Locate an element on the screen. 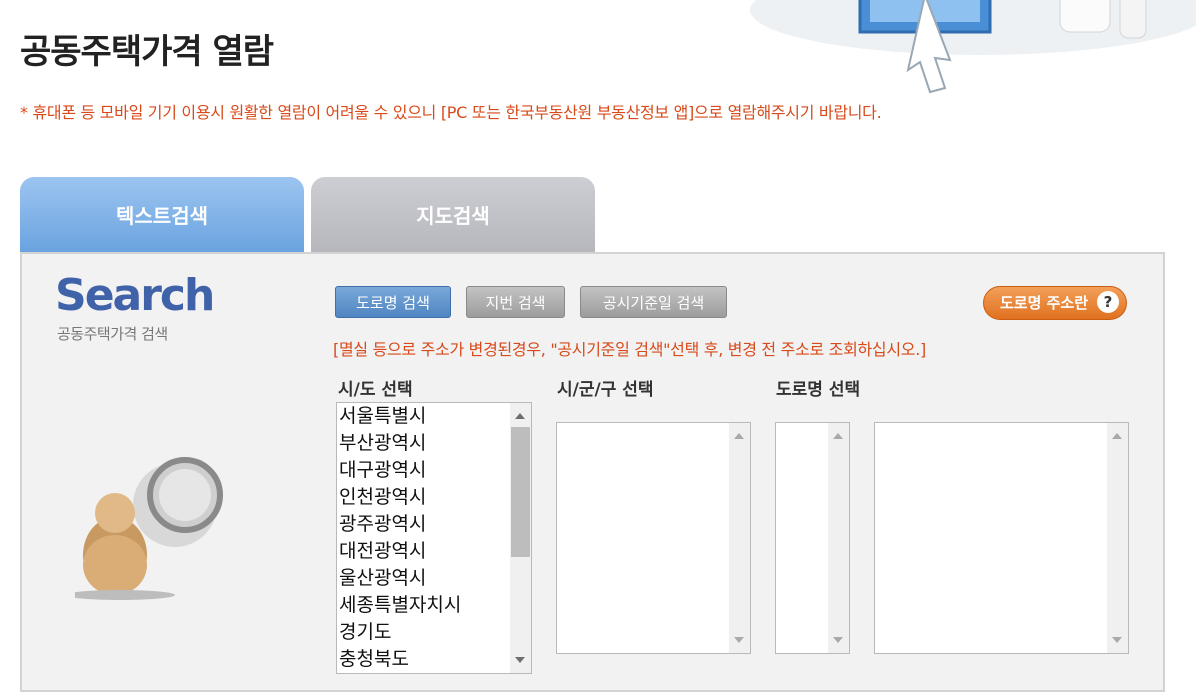 The height and width of the screenshot is (692, 1196). sigungu-scrollbar is located at coordinates (739, 538).